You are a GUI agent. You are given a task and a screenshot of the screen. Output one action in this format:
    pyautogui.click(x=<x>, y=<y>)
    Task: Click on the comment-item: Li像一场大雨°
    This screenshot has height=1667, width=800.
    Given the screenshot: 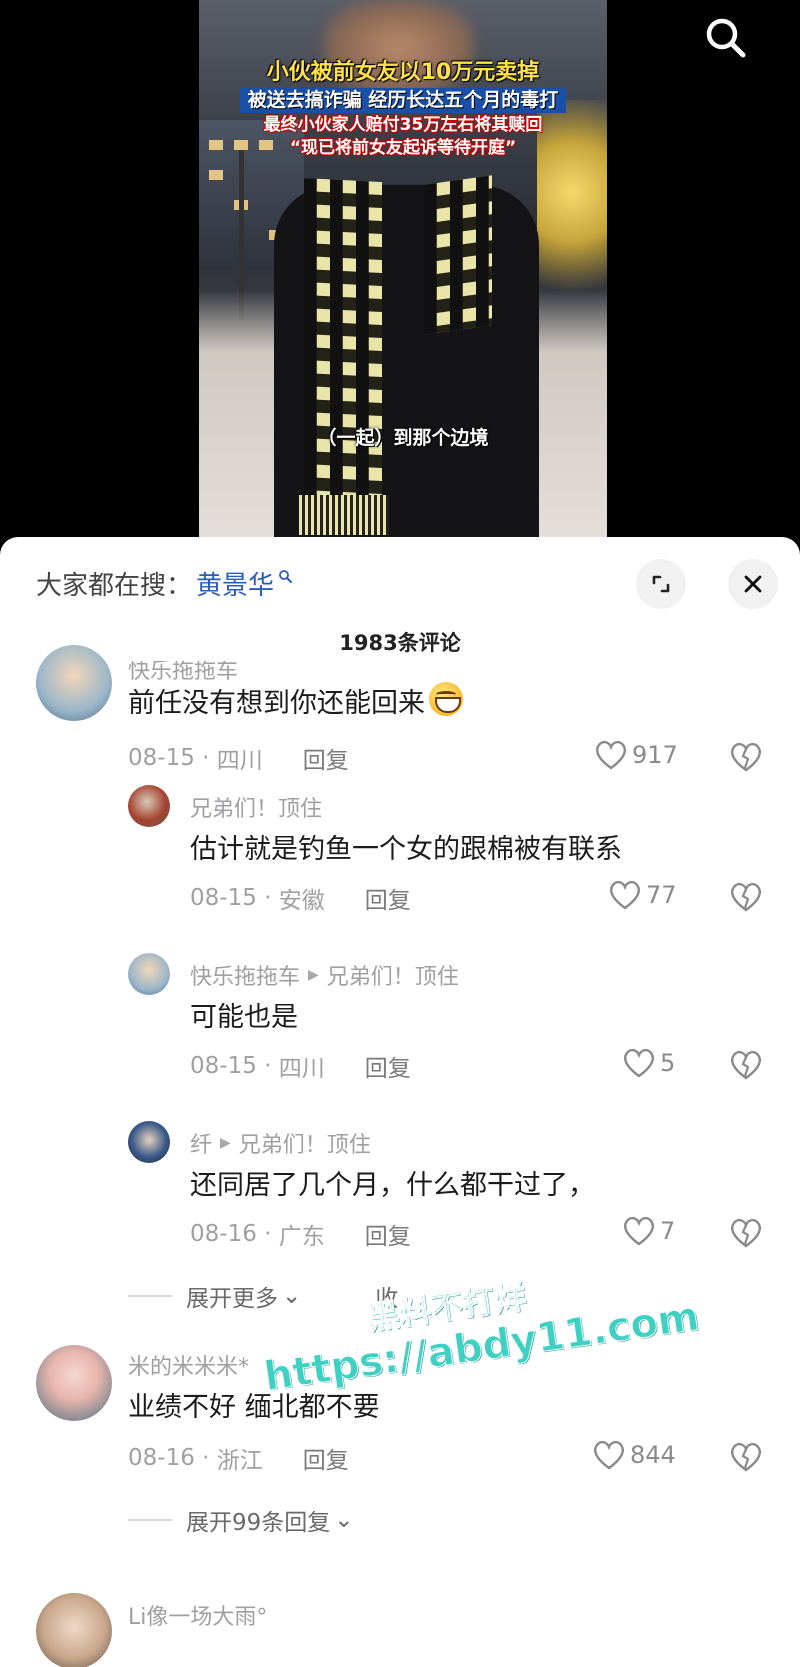 What is the action you would take?
    pyautogui.click(x=400, y=1626)
    